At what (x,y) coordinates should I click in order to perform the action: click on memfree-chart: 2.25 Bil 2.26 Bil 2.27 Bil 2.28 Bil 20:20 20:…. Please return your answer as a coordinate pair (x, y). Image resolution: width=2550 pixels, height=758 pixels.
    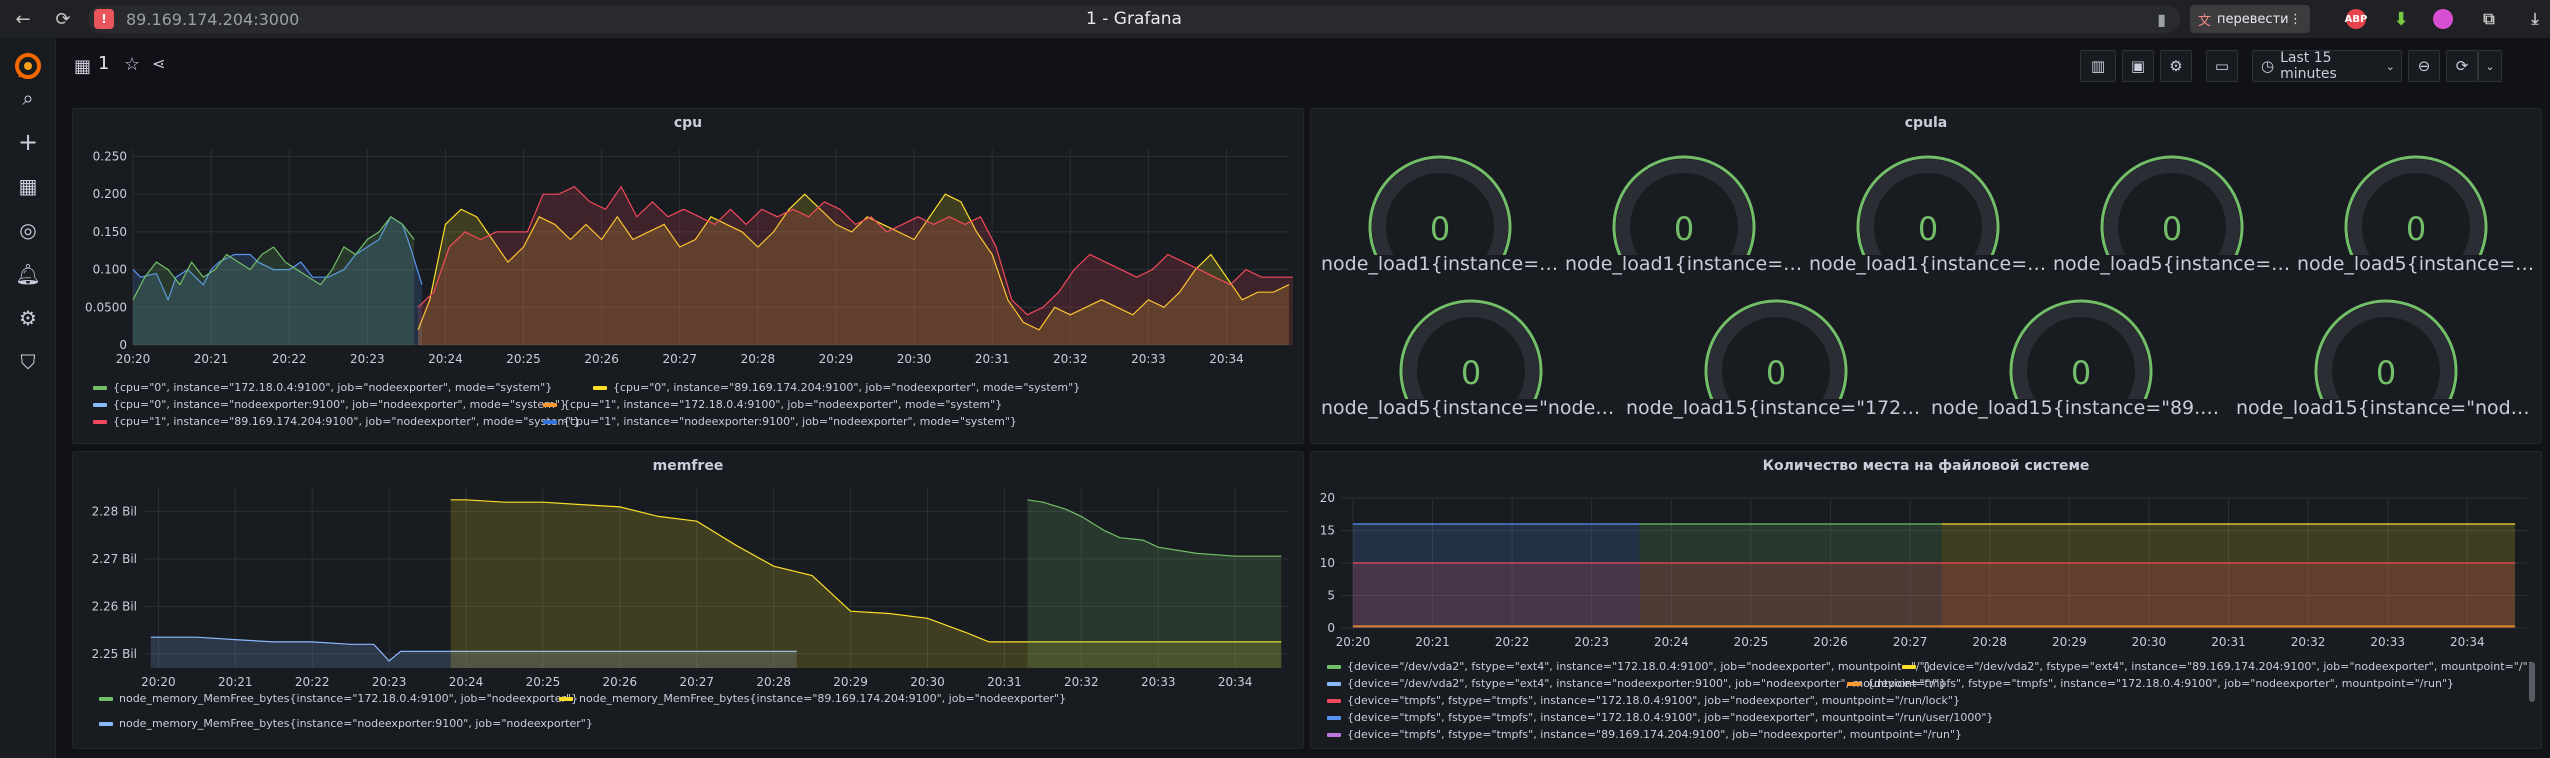
    Looking at the image, I should click on (689, 593).